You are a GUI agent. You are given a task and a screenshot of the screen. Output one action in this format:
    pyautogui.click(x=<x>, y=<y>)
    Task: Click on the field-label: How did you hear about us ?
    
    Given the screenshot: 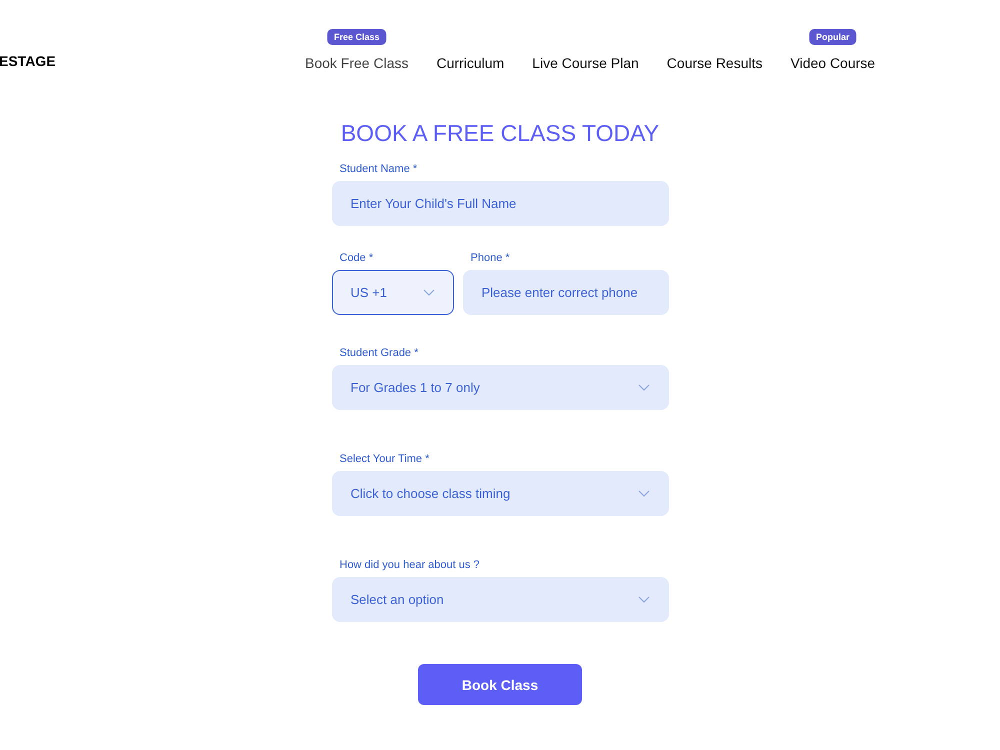 What is the action you would take?
    pyautogui.click(x=410, y=565)
    